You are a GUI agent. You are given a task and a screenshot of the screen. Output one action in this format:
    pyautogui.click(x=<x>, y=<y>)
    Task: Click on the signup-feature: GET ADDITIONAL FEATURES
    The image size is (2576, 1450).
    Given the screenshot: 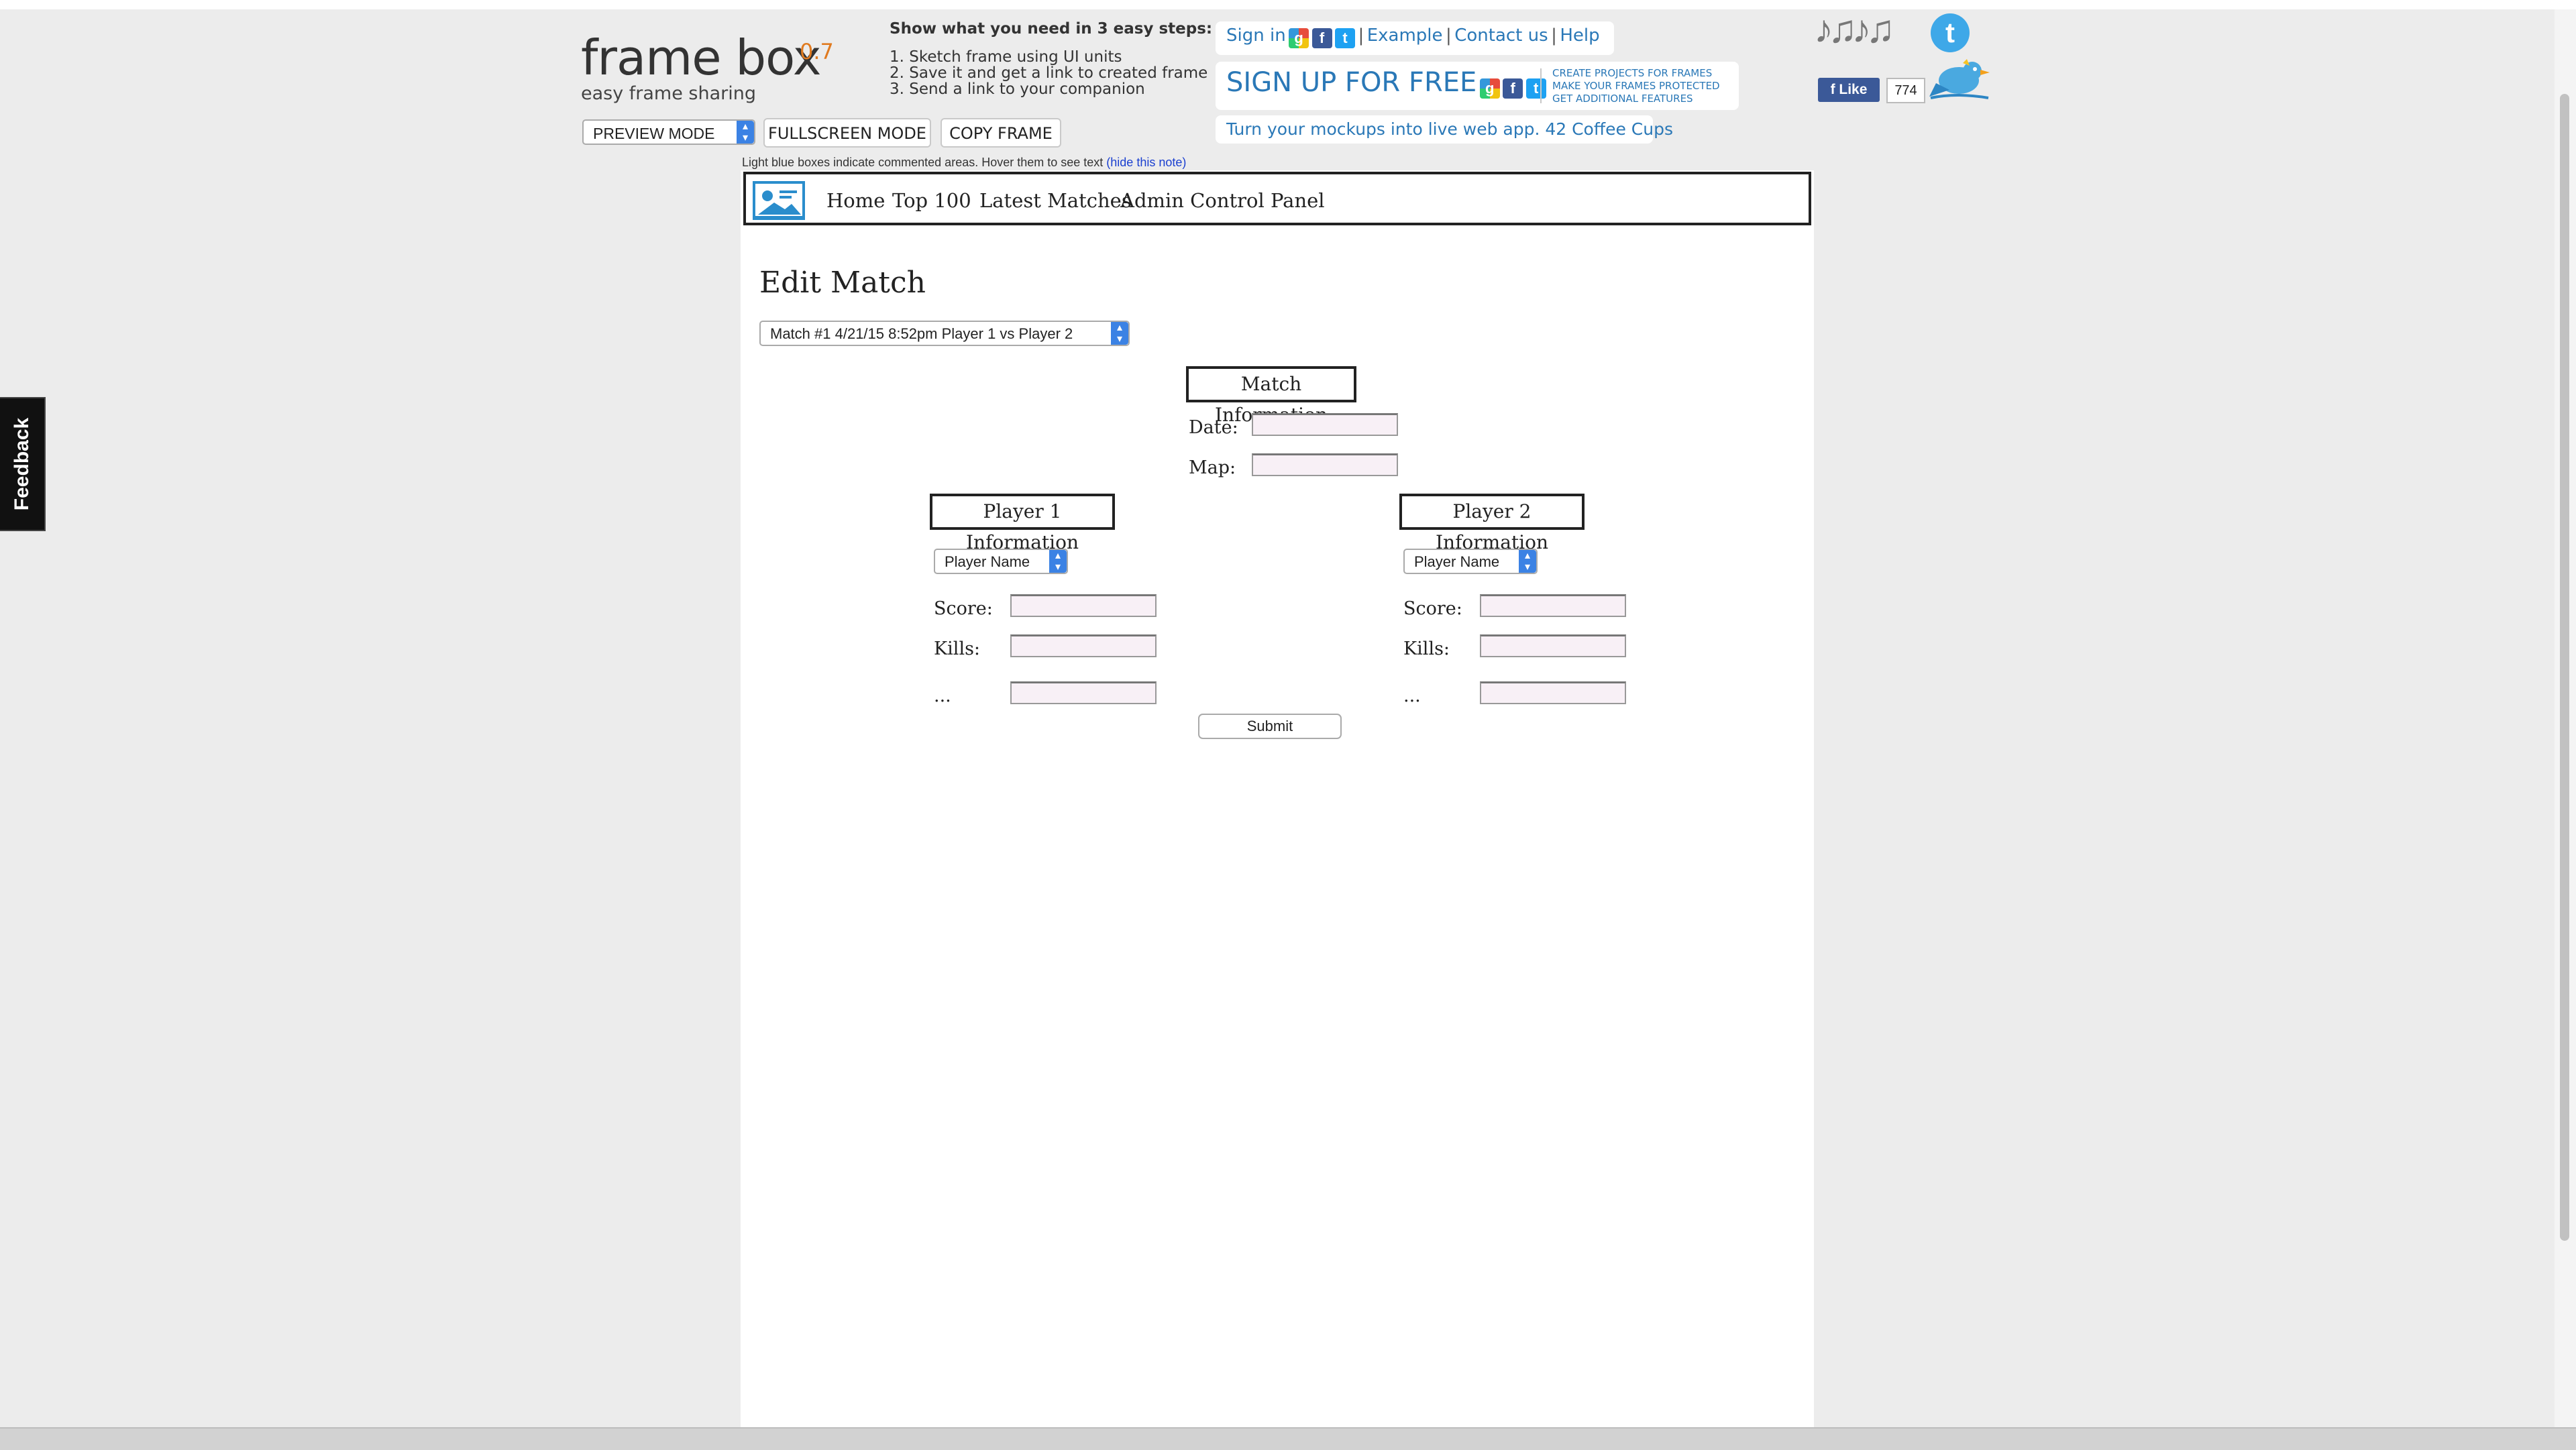 What is the action you would take?
    pyautogui.click(x=1622, y=99)
    